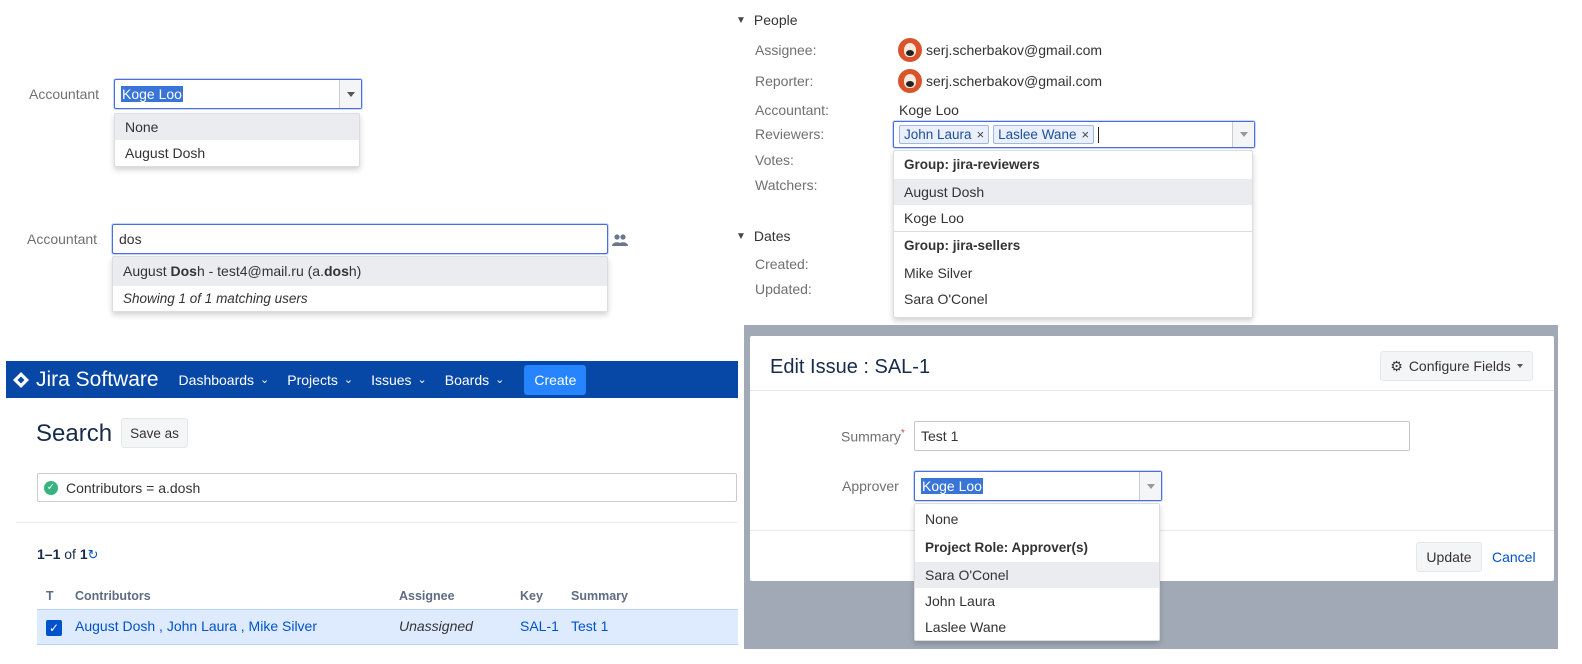 The height and width of the screenshot is (664, 1582). Describe the element at coordinates (1456, 366) in the screenshot. I see `configure-fields-button: ⚙ Configure Fields` at that location.